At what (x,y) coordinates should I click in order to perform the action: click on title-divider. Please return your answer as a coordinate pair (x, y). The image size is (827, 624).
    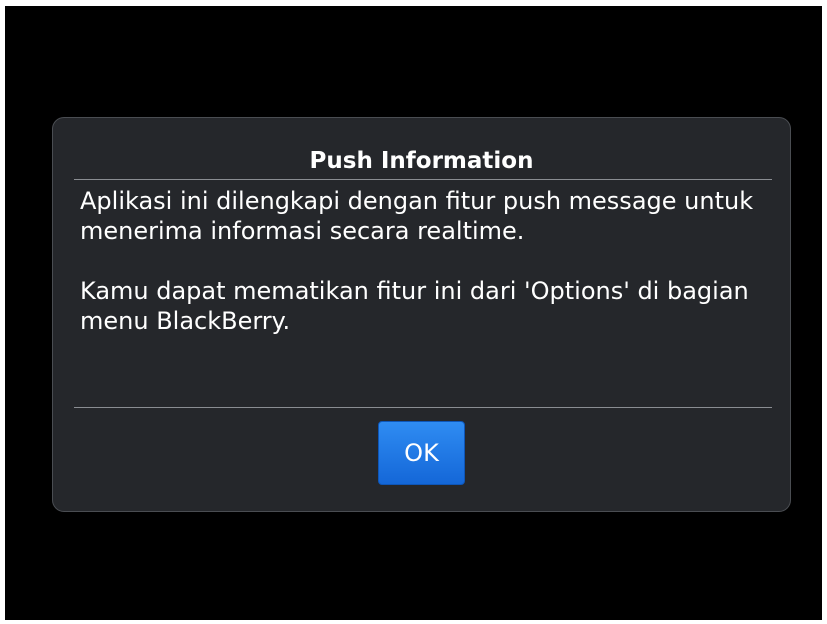
    Looking at the image, I should click on (423, 179).